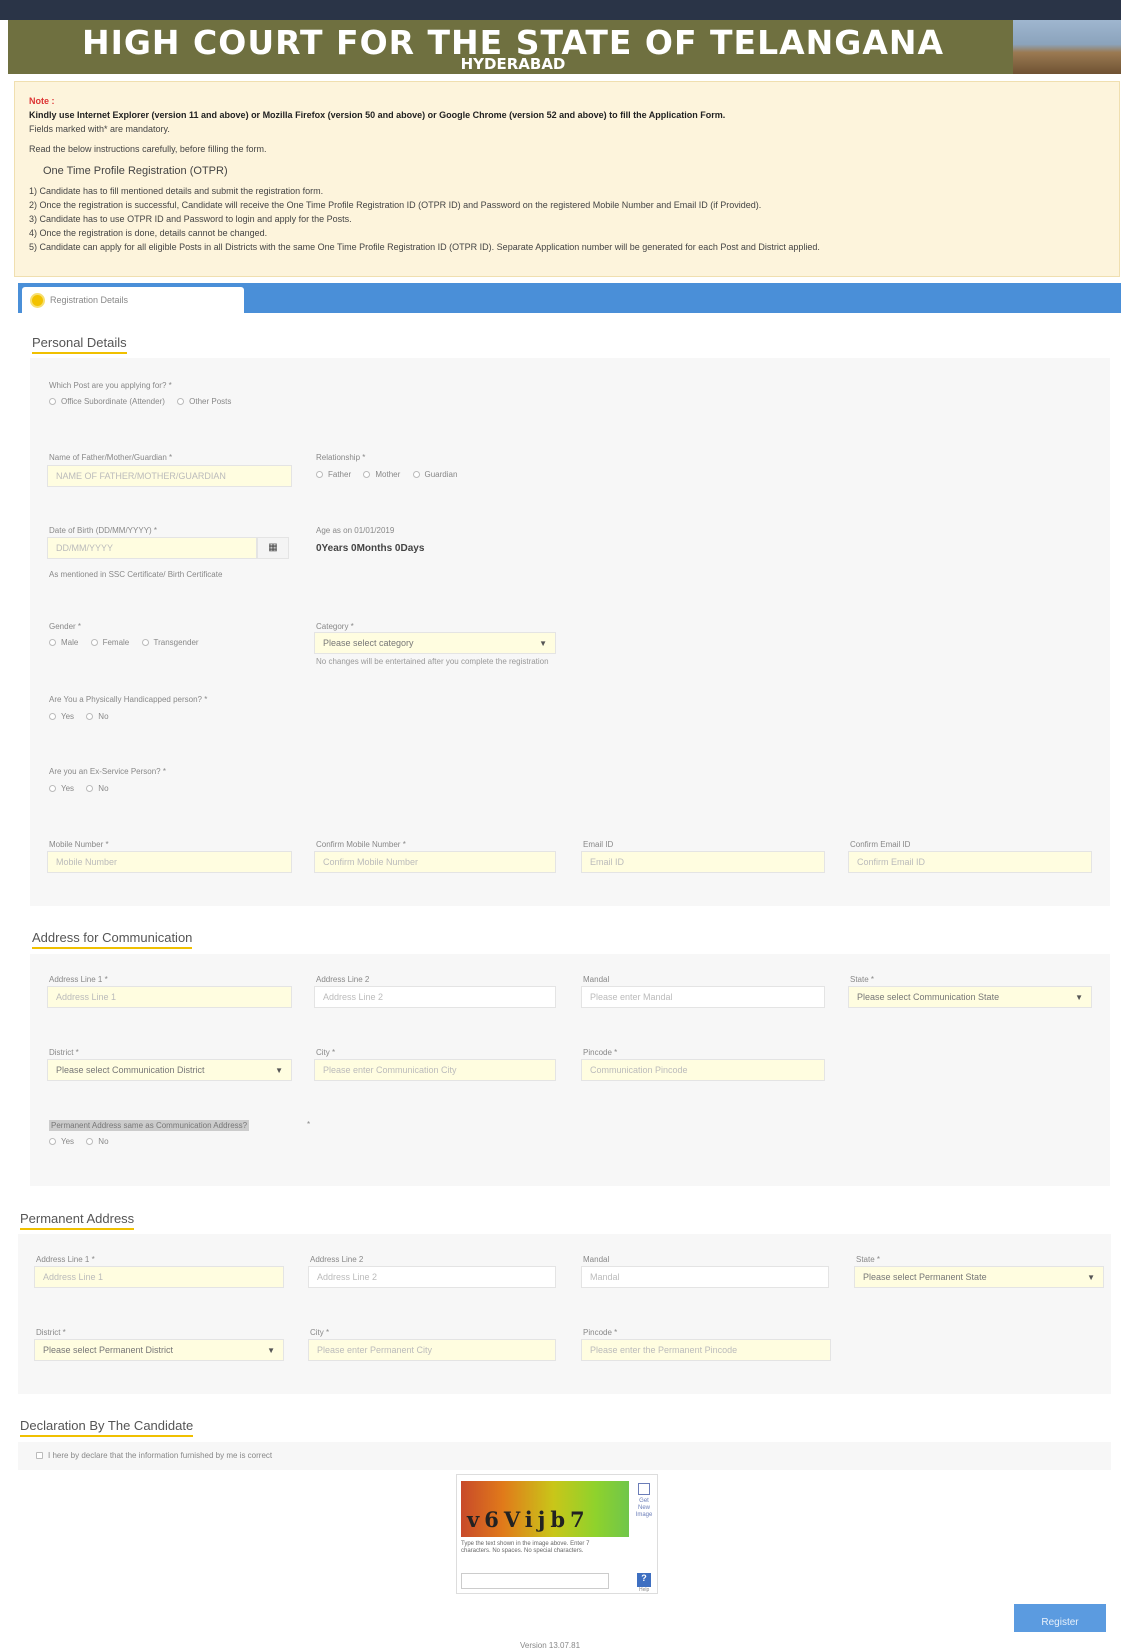  Describe the element at coordinates (110, 385) in the screenshot. I see `post-question-label: Which Post are you applying for? *` at that location.